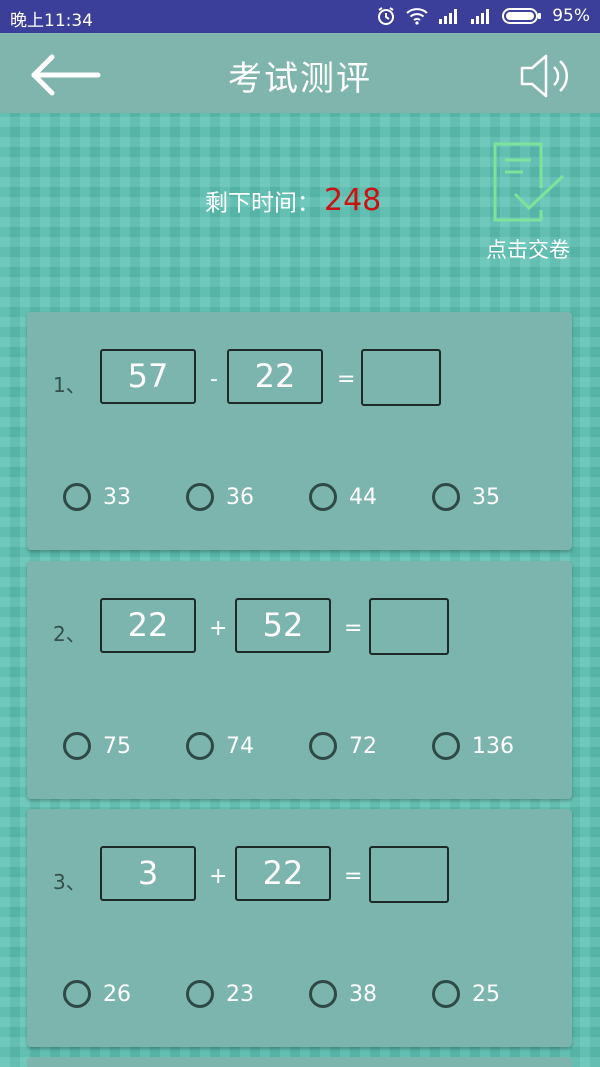  What do you see at coordinates (466, 497) in the screenshot?
I see `answer-option: 35` at bounding box center [466, 497].